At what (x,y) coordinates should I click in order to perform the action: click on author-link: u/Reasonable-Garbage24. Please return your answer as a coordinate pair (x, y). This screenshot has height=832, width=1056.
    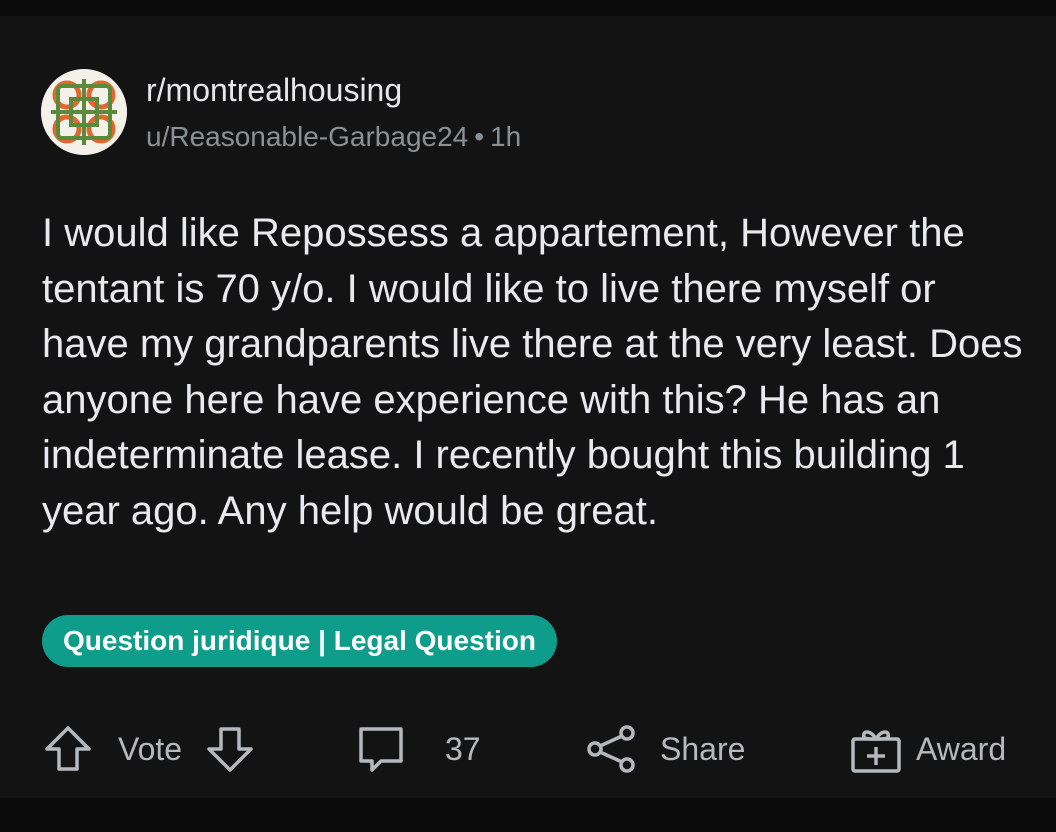
    Looking at the image, I should click on (307, 136).